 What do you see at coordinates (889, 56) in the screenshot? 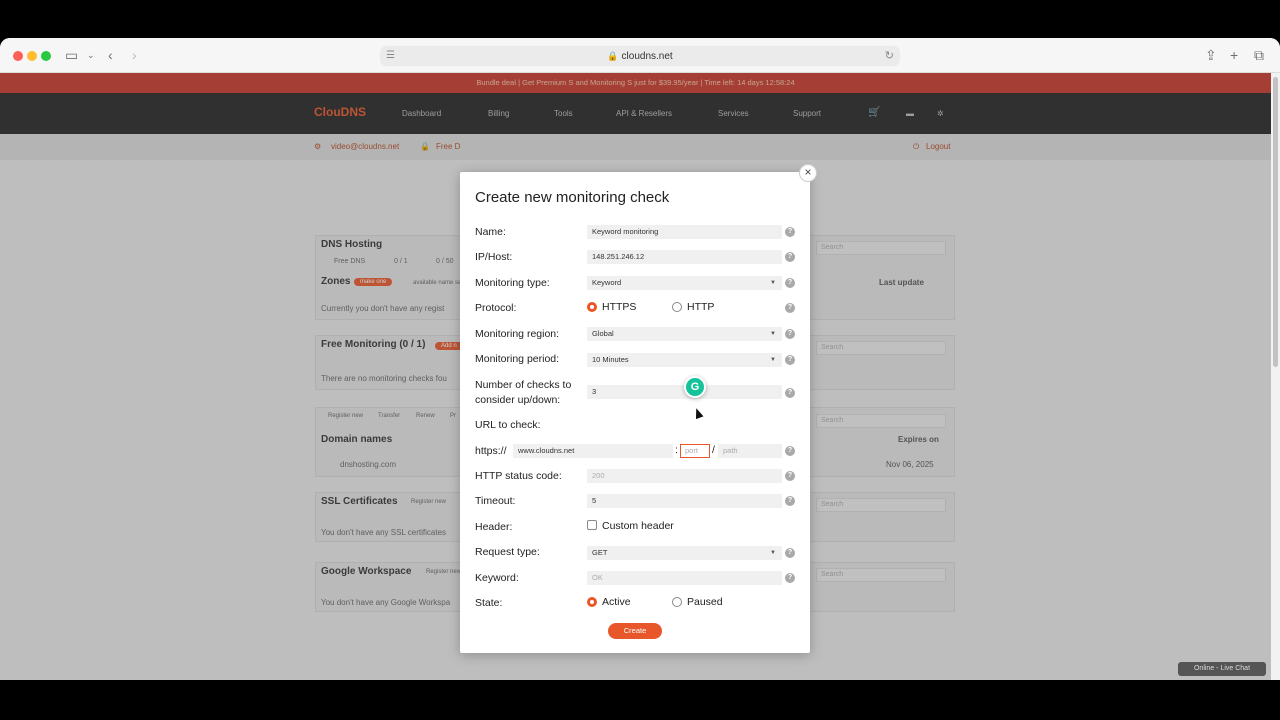
I see `reload-icon: ↻` at bounding box center [889, 56].